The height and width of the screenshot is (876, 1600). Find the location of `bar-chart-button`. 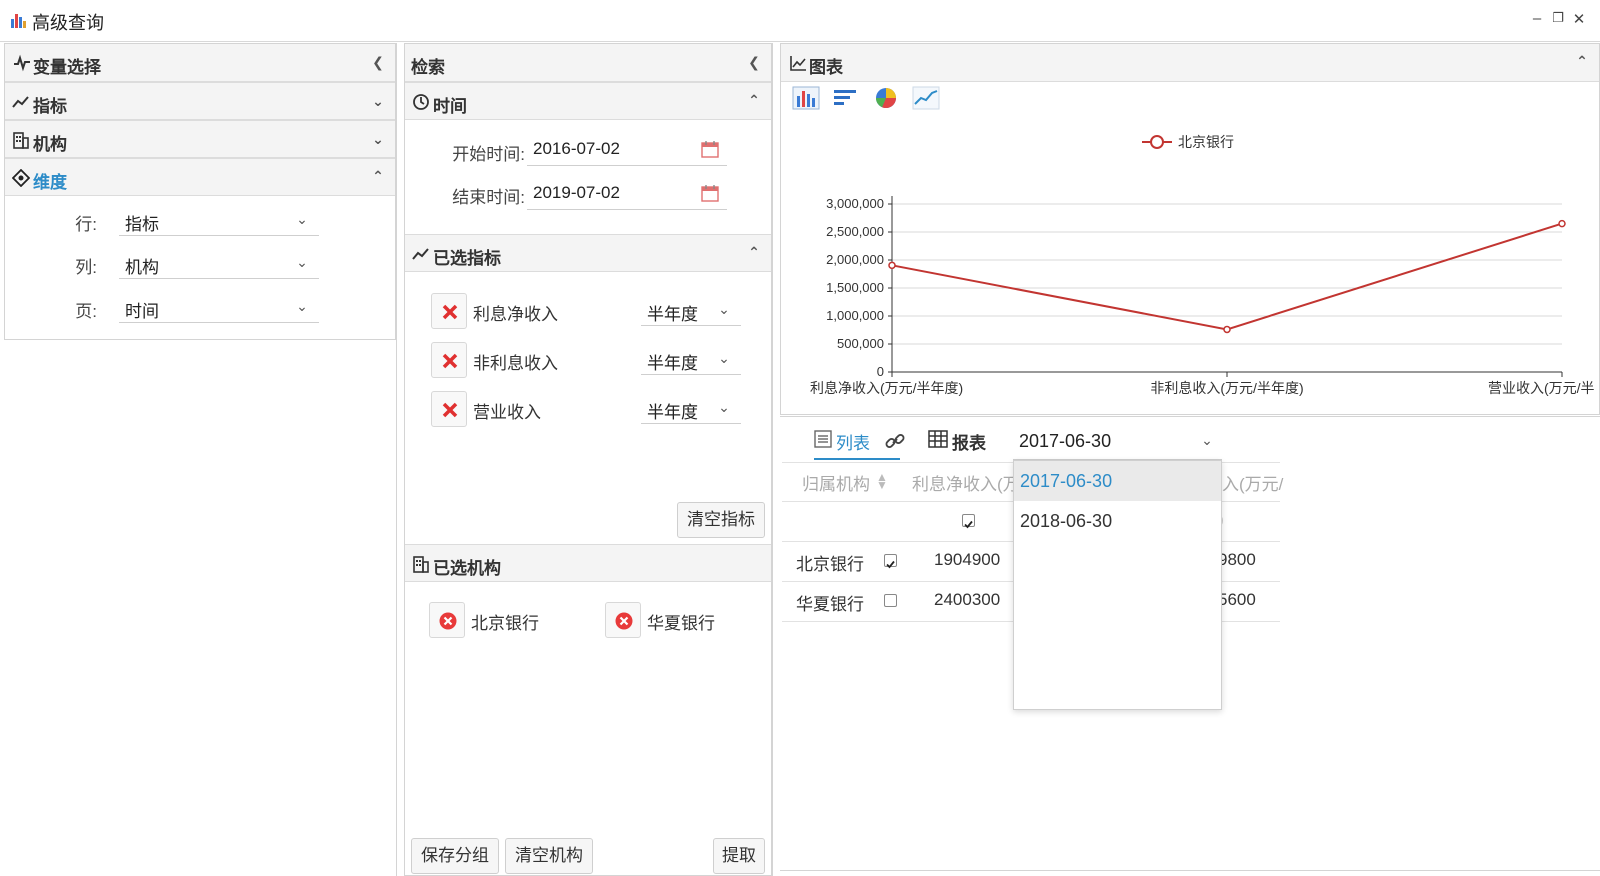

bar-chart-button is located at coordinates (806, 98).